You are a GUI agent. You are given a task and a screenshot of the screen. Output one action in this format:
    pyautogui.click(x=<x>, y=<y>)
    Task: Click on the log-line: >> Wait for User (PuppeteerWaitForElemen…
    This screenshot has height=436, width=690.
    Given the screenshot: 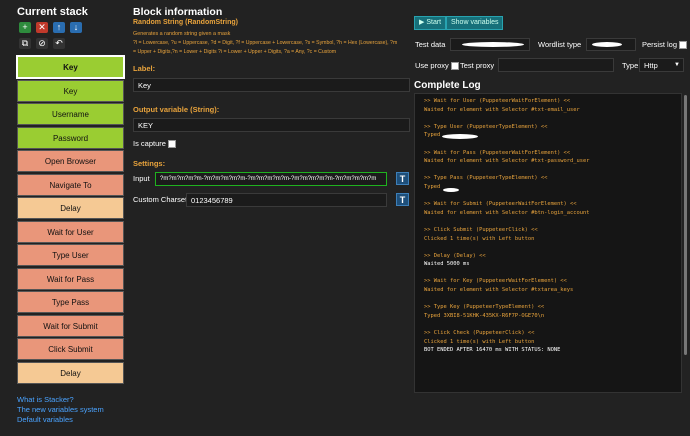 What is the action you would take?
    pyautogui.click(x=497, y=101)
    